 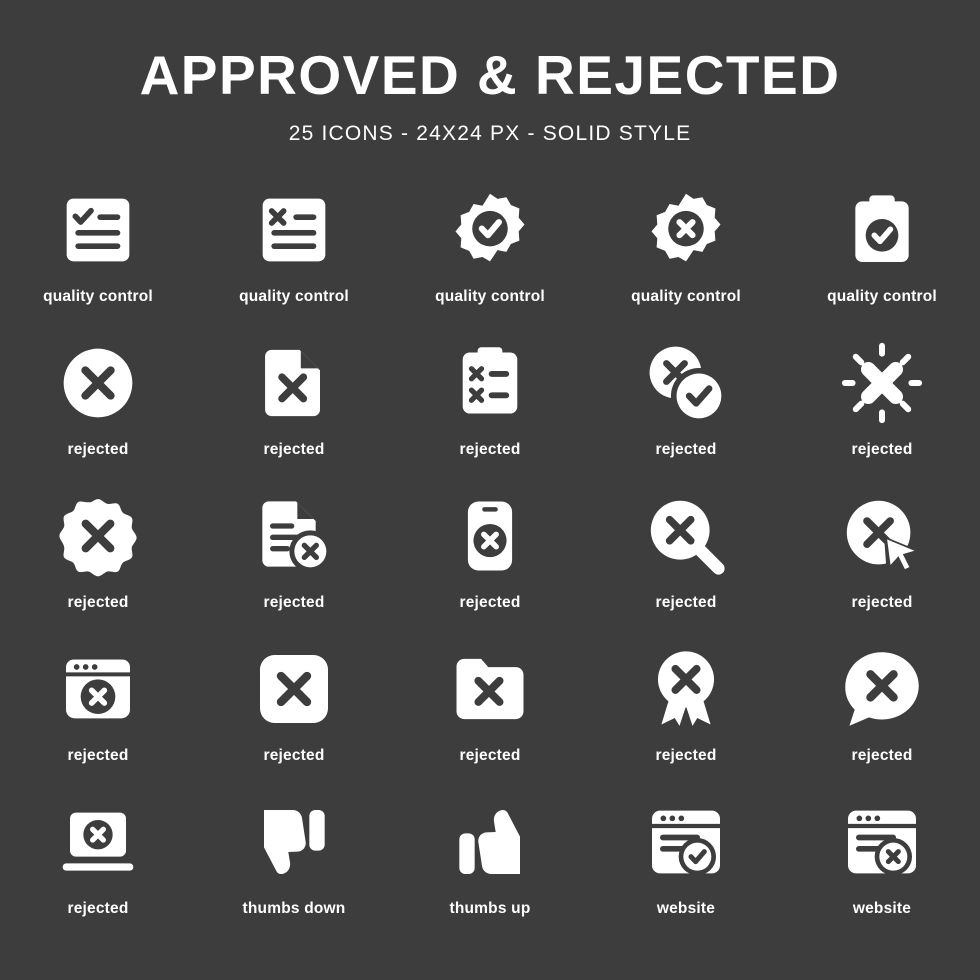 What do you see at coordinates (882, 842) in the screenshot?
I see `website-cross-icon` at bounding box center [882, 842].